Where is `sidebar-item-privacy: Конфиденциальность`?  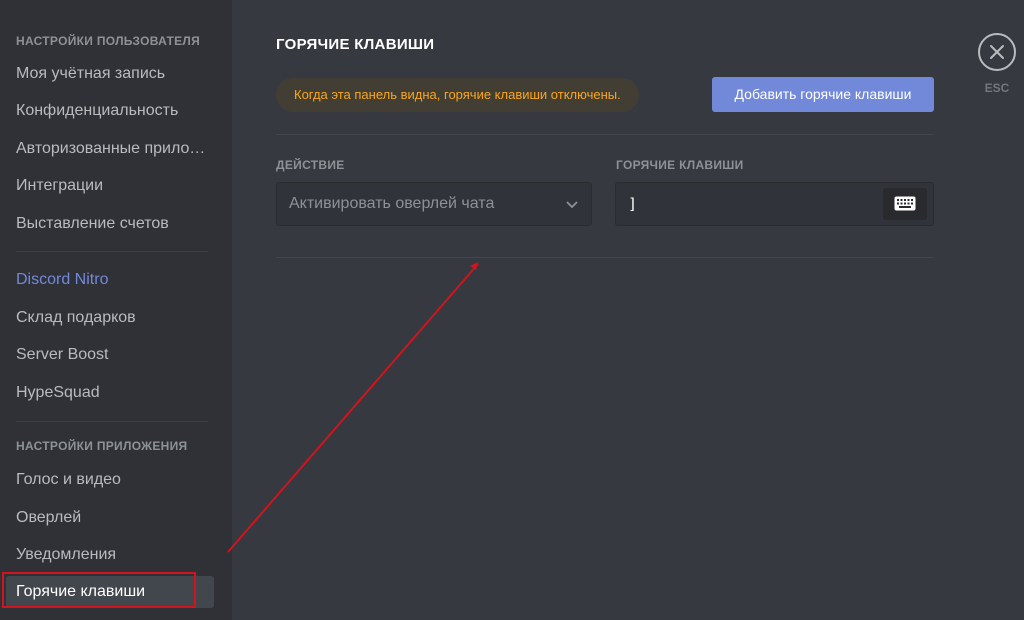 sidebar-item-privacy: Конфиденциальность is located at coordinates (110, 111).